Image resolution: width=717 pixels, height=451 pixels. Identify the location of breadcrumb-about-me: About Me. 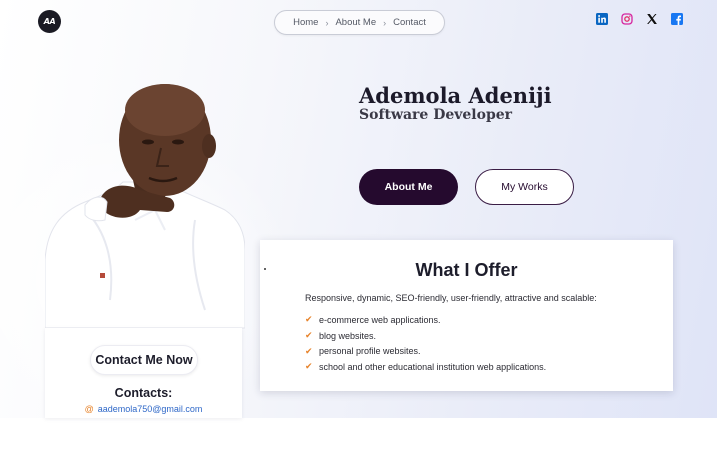
(355, 22).